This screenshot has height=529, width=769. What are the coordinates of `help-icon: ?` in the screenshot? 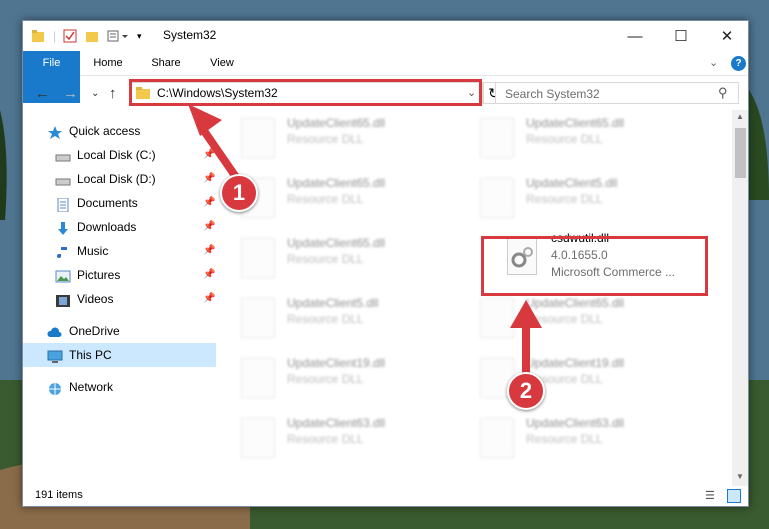 It's located at (738, 63).